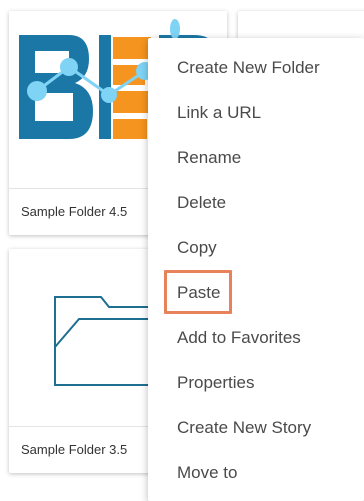 The image size is (364, 501). Describe the element at coordinates (256, 248) in the screenshot. I see `menu-item-copy: Copy` at that location.